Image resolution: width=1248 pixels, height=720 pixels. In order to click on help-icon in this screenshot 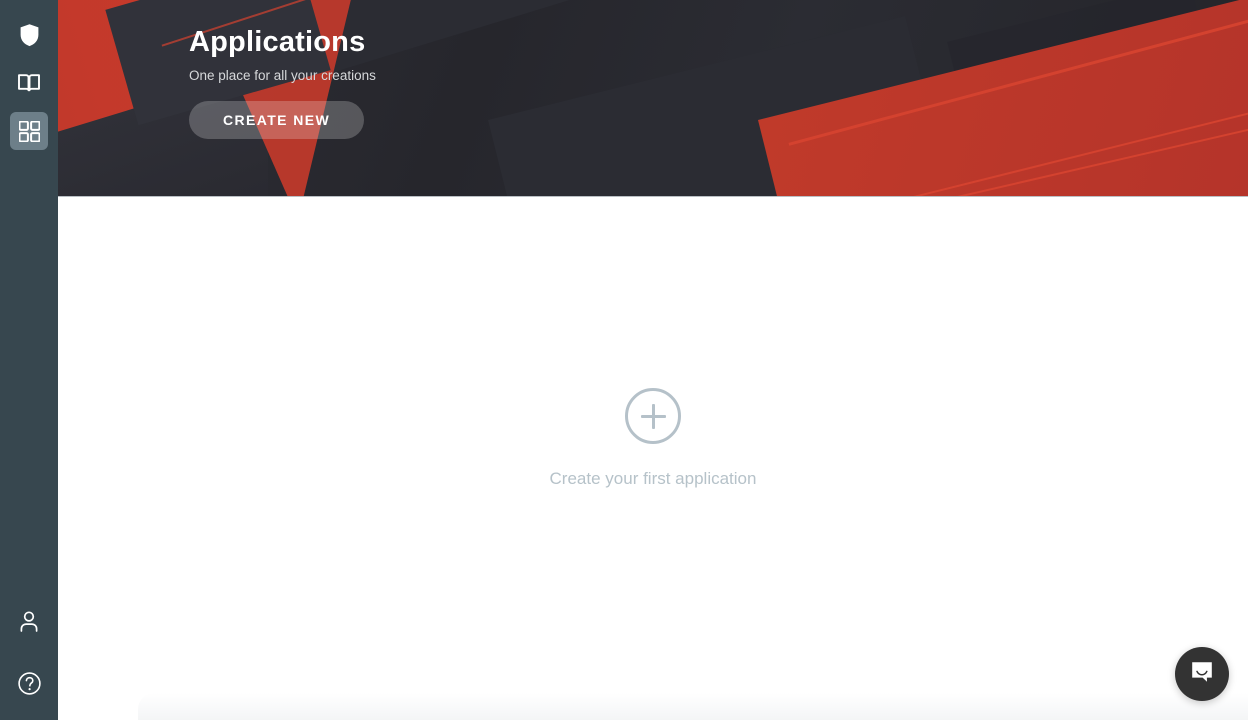, I will do `click(29, 683)`.